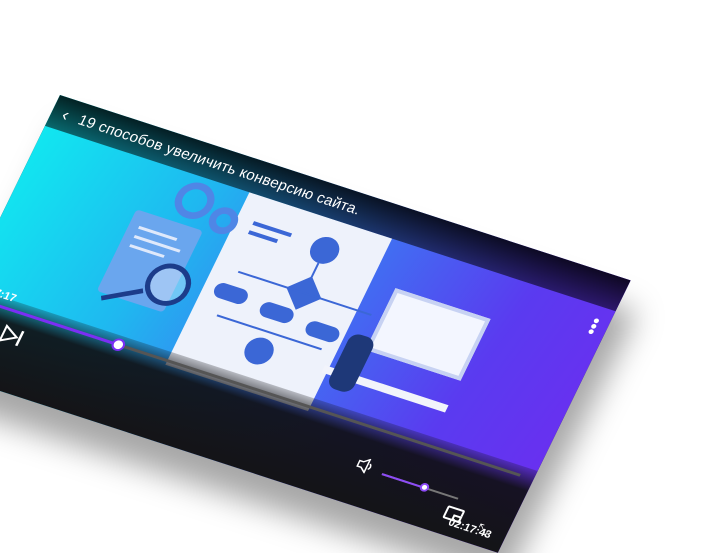 Image resolution: width=708 pixels, height=553 pixels. Describe the element at coordinates (14, 336) in the screenshot. I see `skip-next-icon` at that location.